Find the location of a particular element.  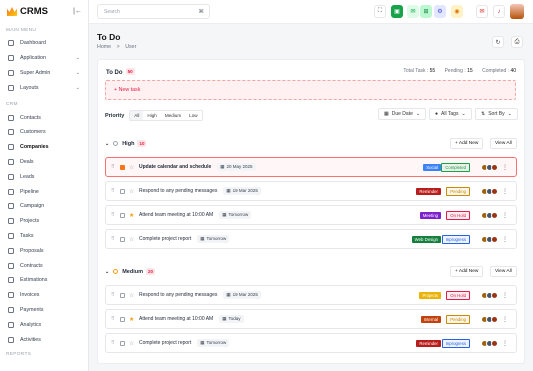

assignee-avatars is located at coordinates (489, 343).